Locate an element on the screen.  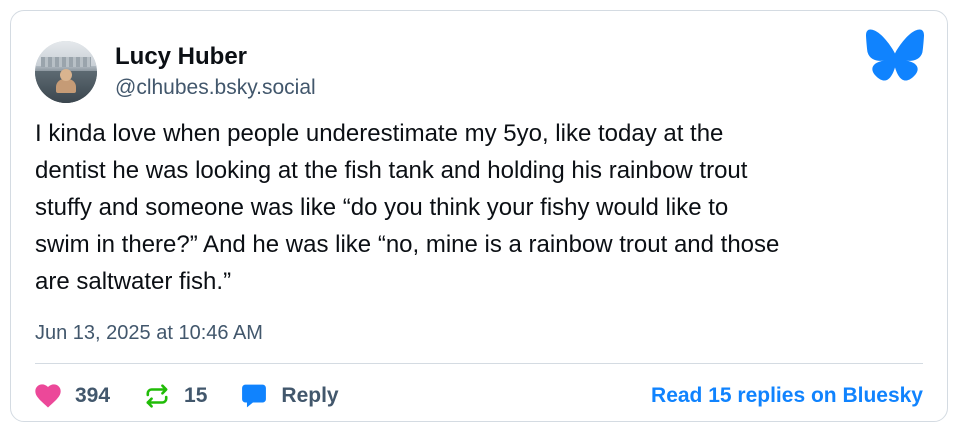
avatar is located at coordinates (66, 72).